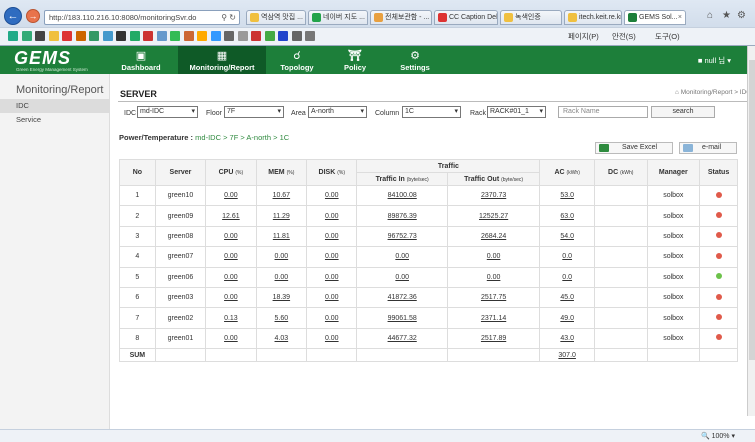 This screenshot has width=755, height=442. I want to click on tin-value-link: 44677.32, so click(402, 338).